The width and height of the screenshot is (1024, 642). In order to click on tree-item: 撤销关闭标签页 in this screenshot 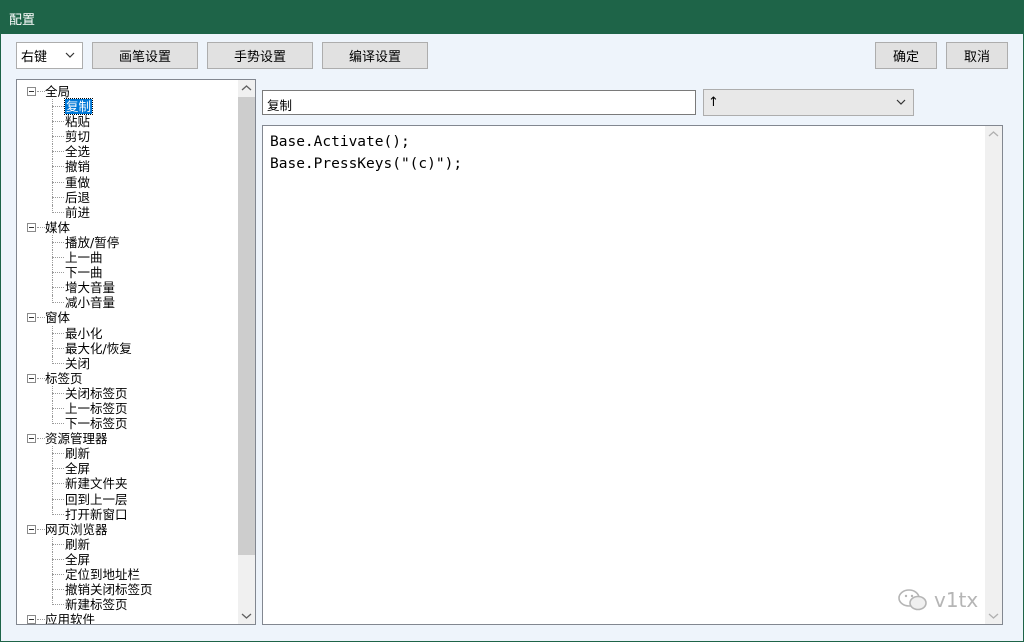, I will do `click(128, 590)`.